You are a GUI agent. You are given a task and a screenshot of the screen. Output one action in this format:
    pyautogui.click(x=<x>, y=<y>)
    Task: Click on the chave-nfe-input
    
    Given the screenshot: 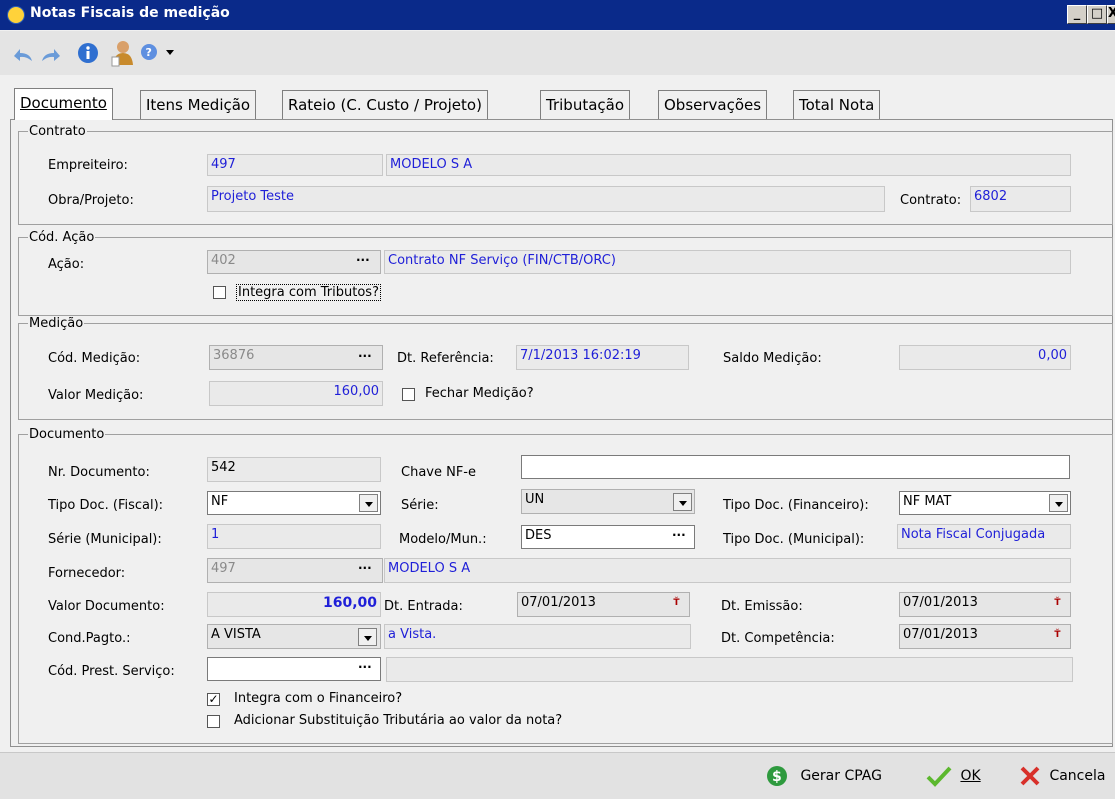 What is the action you would take?
    pyautogui.click(x=795, y=467)
    